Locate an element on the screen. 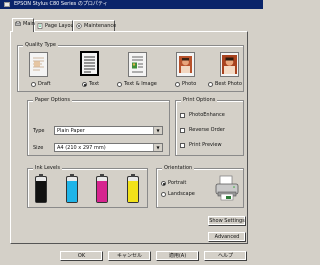 This screenshot has width=320, height=265. quality-text-label: Text is located at coordinates (94, 84).